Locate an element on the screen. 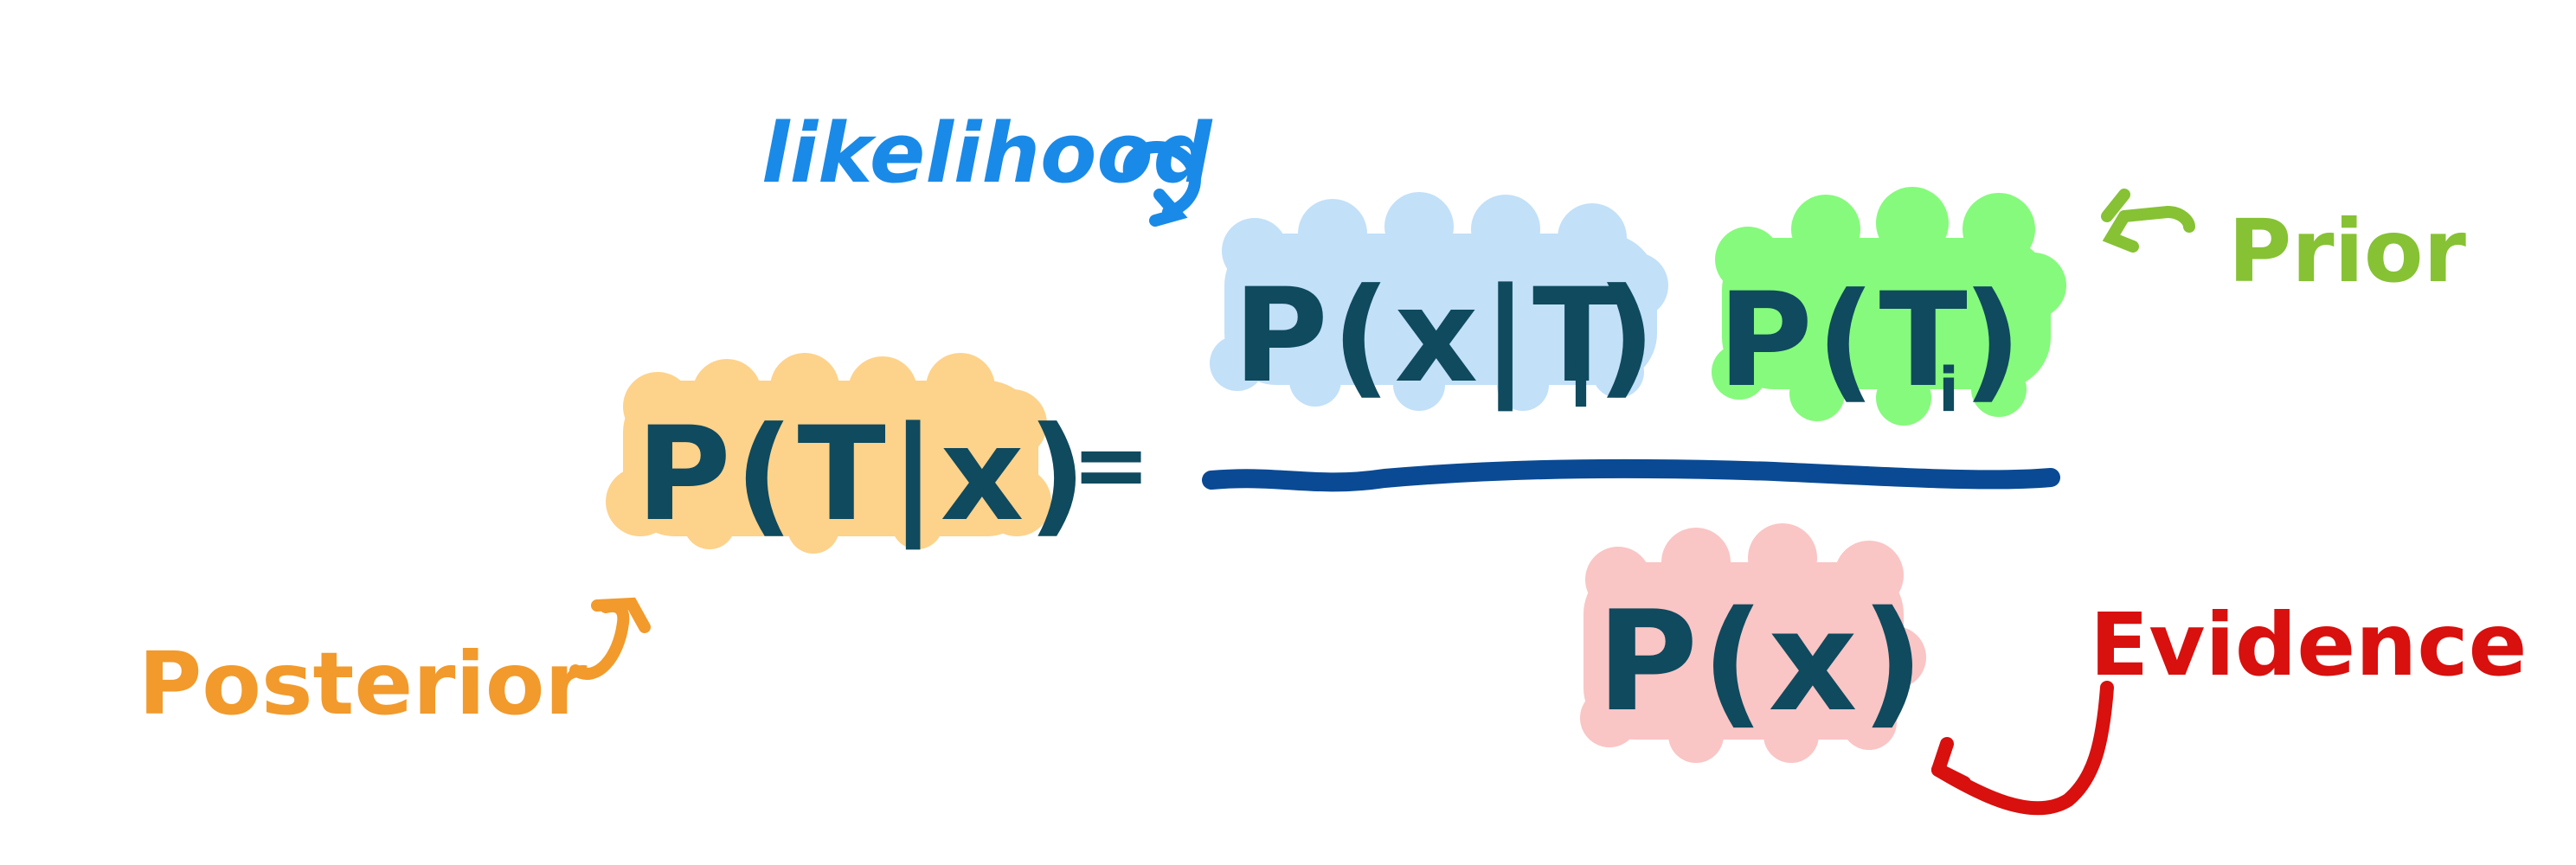  equals-sign: = is located at coordinates (1113, 465).